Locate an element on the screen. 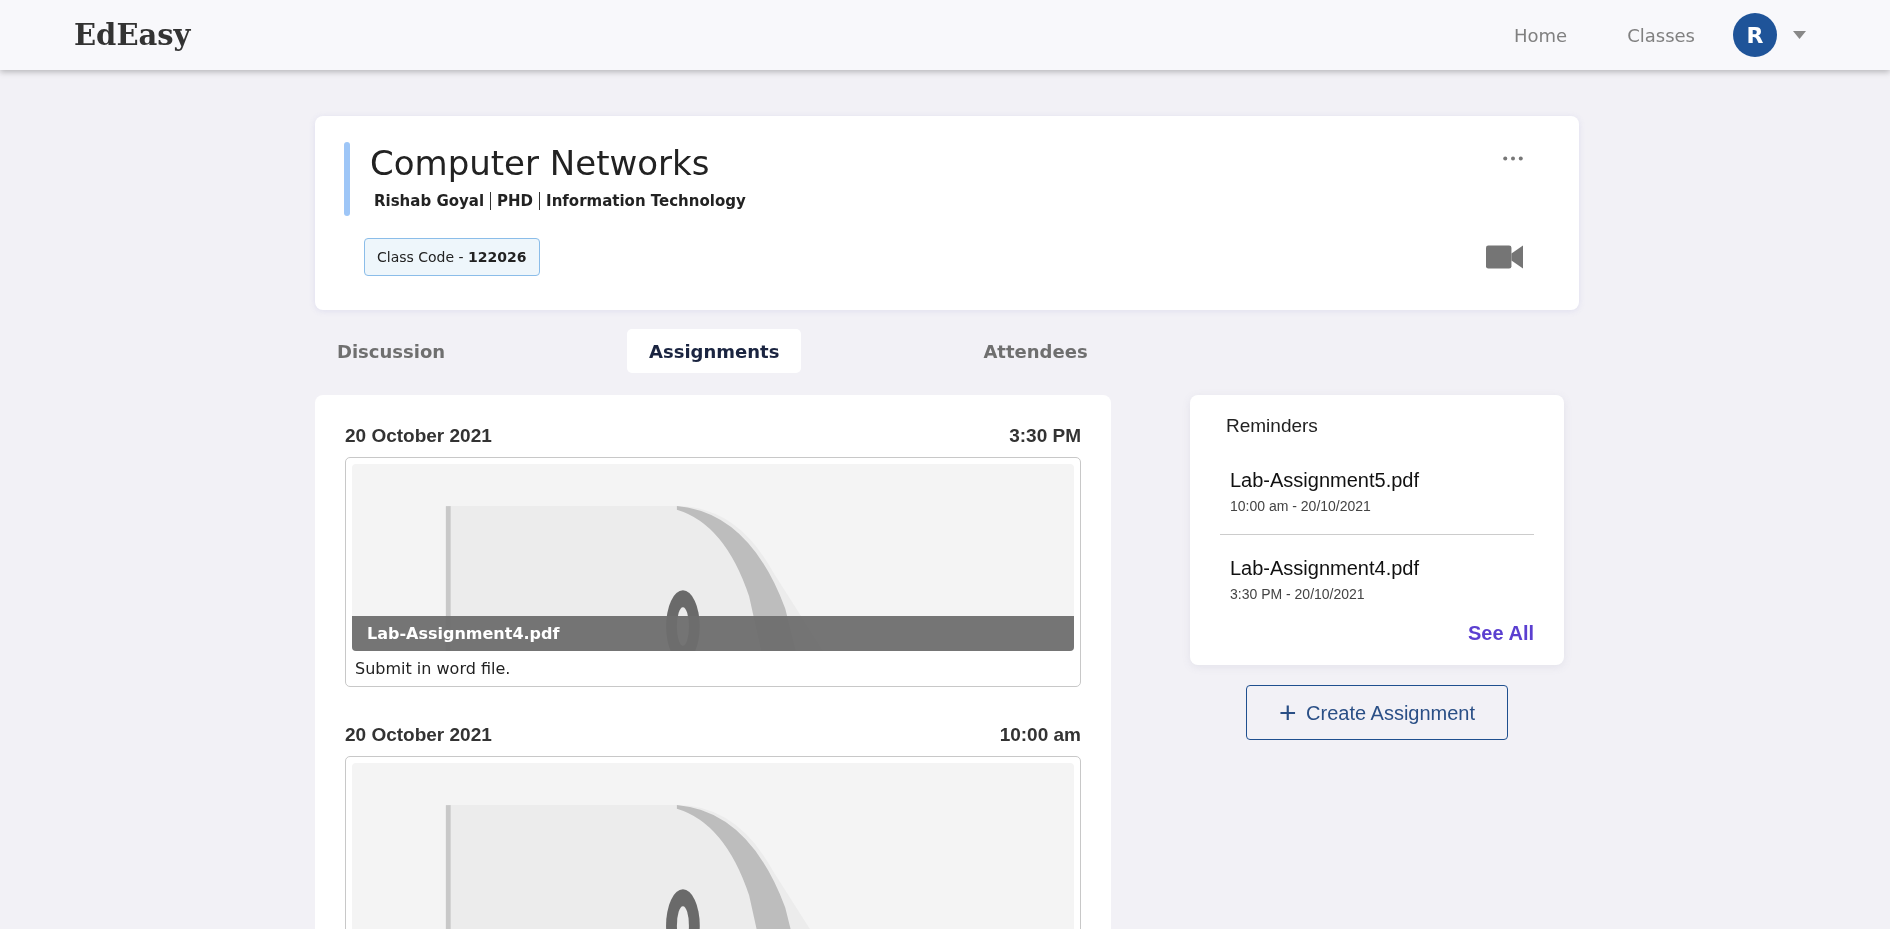  class-detail: Rishab Goyal is located at coordinates (430, 201).